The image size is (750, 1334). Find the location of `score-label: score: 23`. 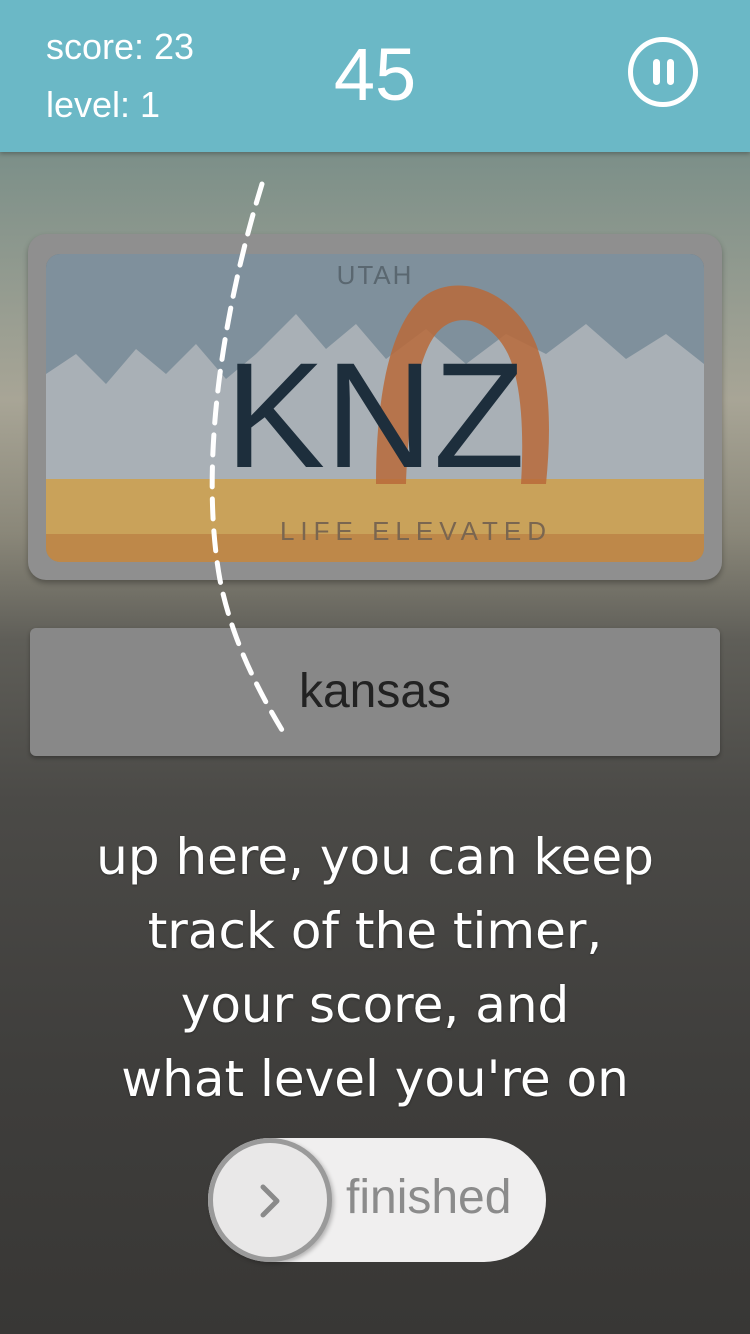

score-label: score: 23 is located at coordinates (120, 46).